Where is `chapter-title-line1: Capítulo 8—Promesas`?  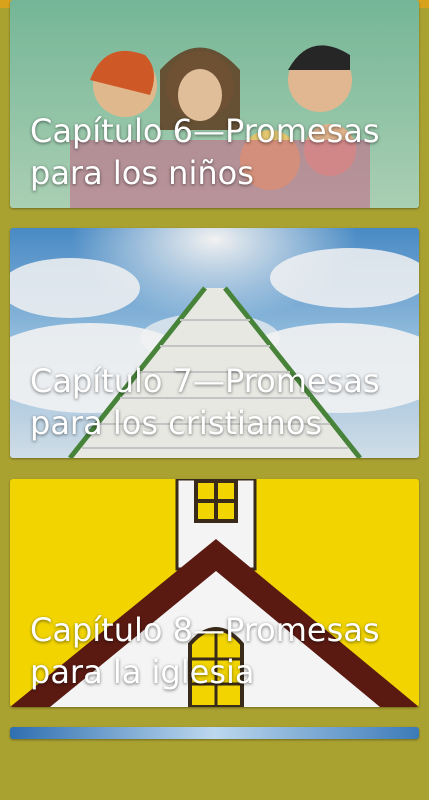
chapter-title-line1: Capítulo 8—Promesas is located at coordinates (205, 630).